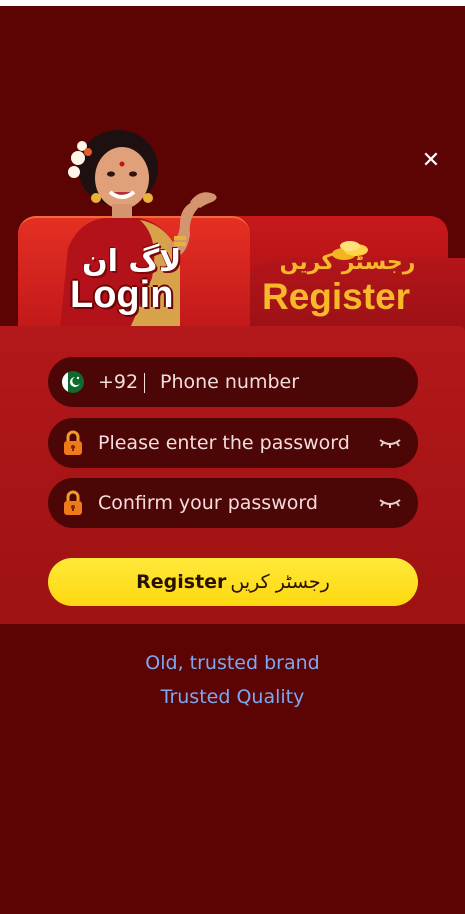  I want to click on register-tab-label: Register, so click(352, 300).